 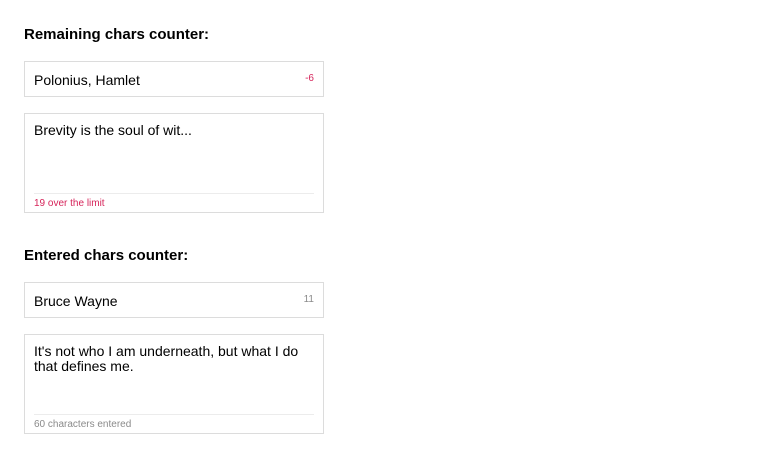 What do you see at coordinates (308, 299) in the screenshot?
I see `entered-char-counter: 11` at bounding box center [308, 299].